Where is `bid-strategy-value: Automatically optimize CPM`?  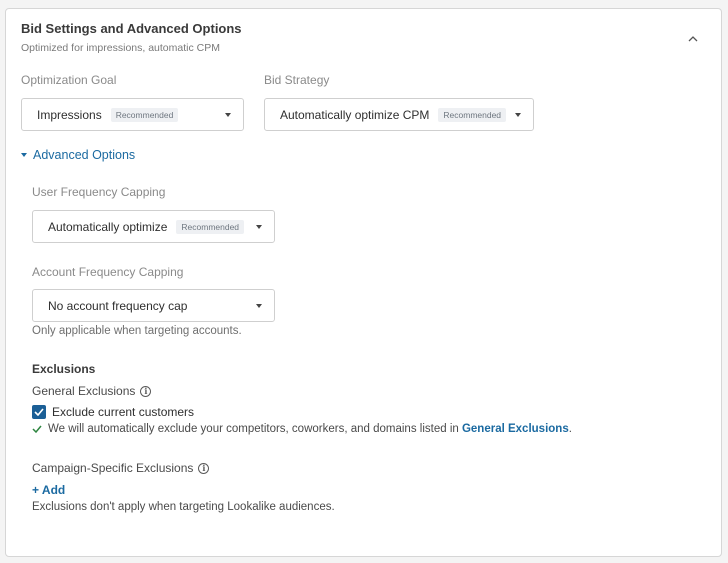
bid-strategy-value: Automatically optimize CPM is located at coordinates (355, 114).